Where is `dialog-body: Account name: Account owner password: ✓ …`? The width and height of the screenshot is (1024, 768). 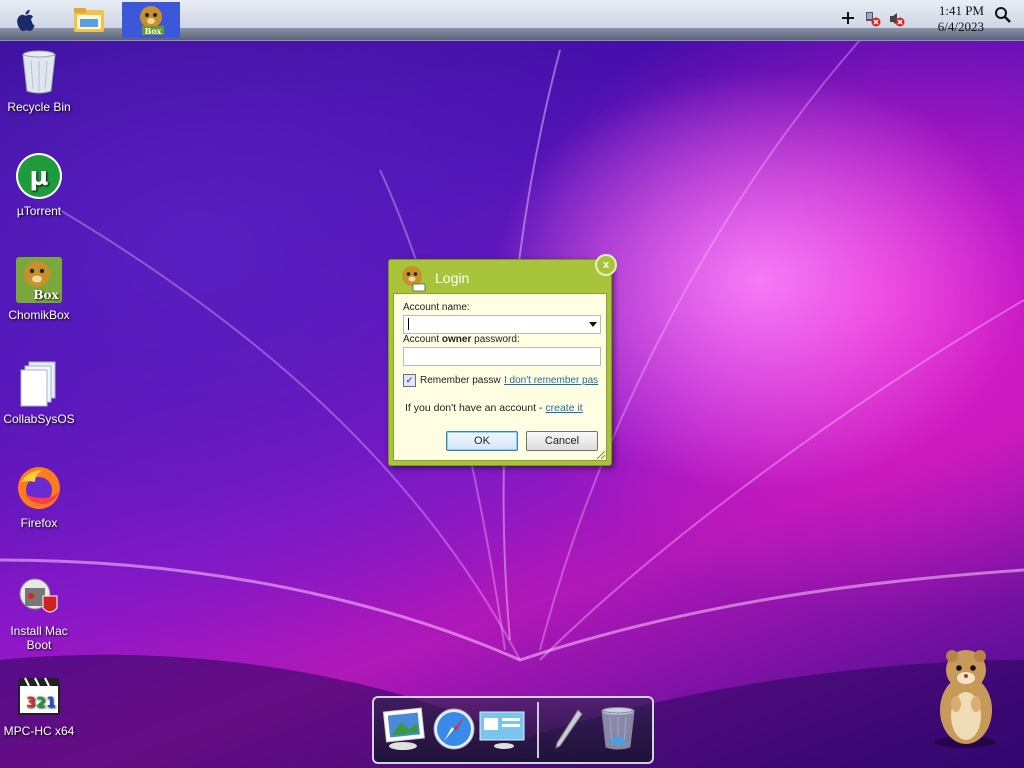
dialog-body: Account name: Account owner password: ✓ … is located at coordinates (500, 377).